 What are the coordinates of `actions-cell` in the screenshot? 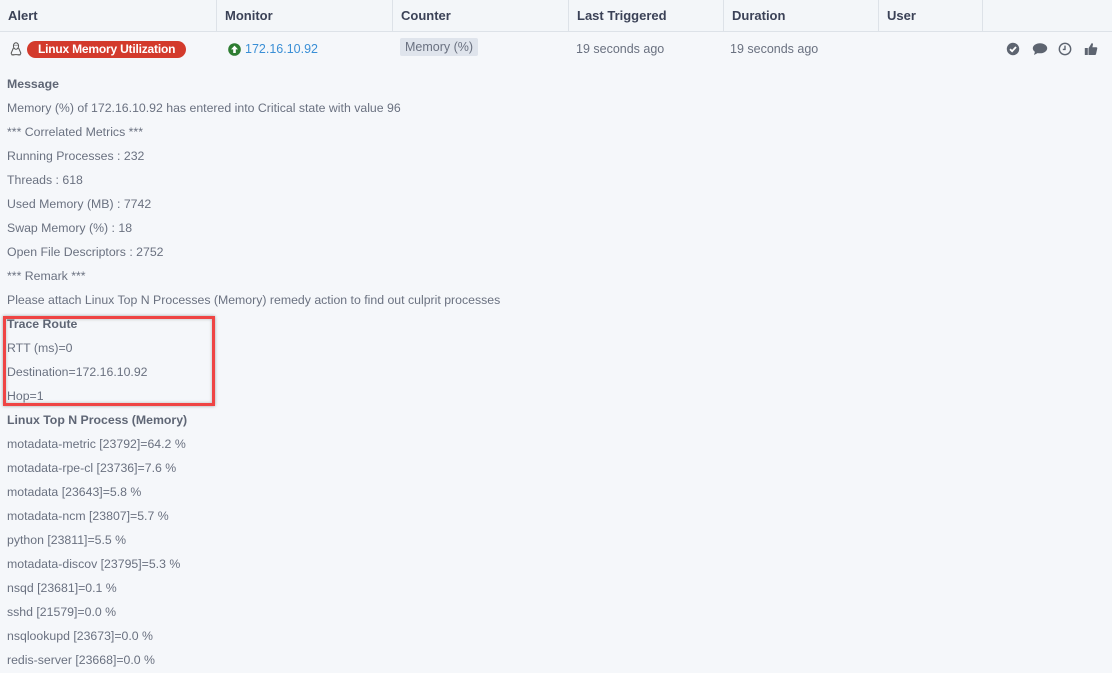 It's located at (1047, 49).